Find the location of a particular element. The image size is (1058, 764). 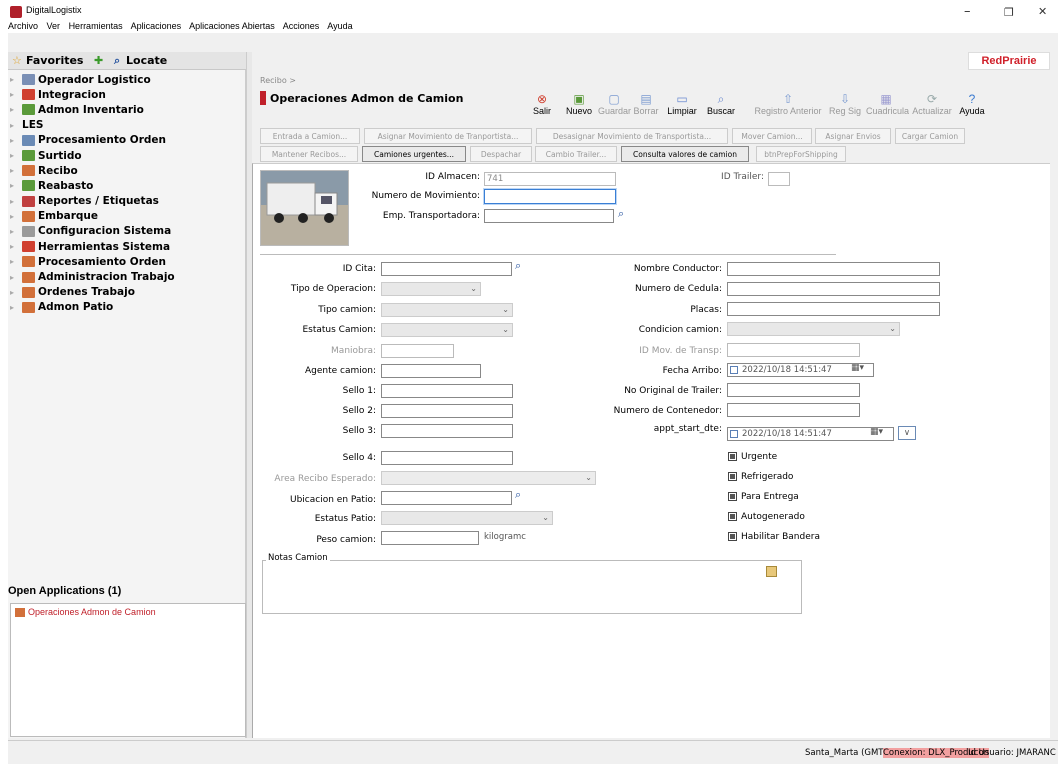

cargar-camion-button: Cargar Camion is located at coordinates (930, 136).